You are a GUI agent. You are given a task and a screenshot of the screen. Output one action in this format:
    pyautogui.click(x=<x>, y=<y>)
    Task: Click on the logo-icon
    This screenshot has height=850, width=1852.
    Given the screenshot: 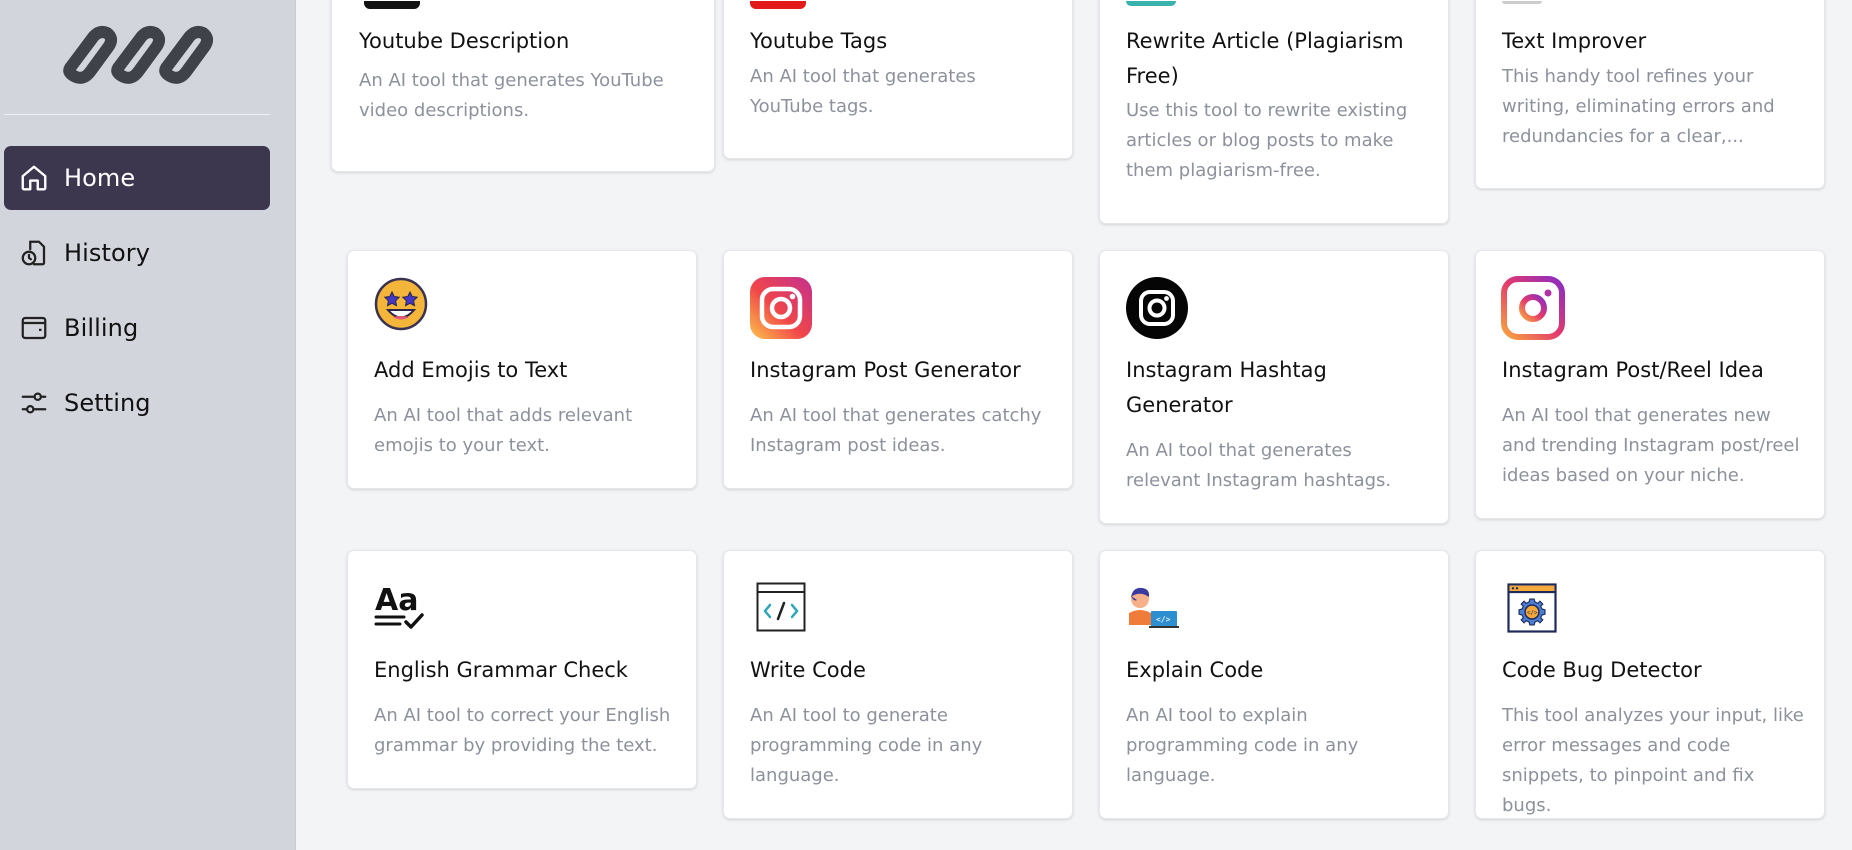 What is the action you would take?
    pyautogui.click(x=138, y=55)
    